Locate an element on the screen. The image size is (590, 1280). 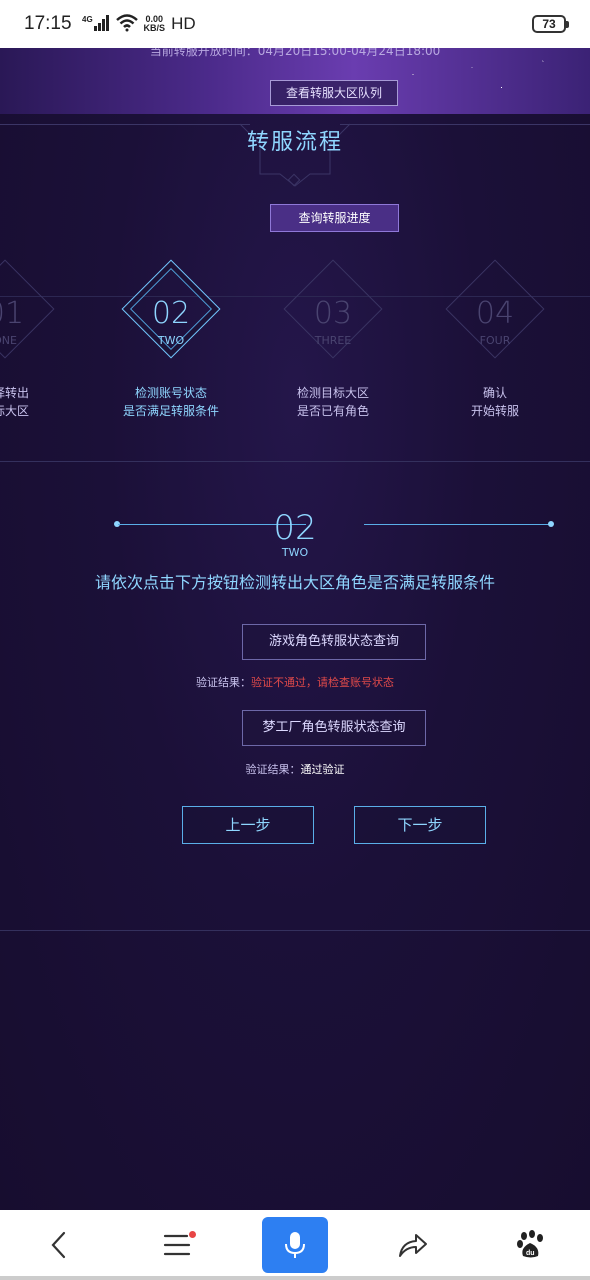
back-icon is located at coordinates (58, 1245).